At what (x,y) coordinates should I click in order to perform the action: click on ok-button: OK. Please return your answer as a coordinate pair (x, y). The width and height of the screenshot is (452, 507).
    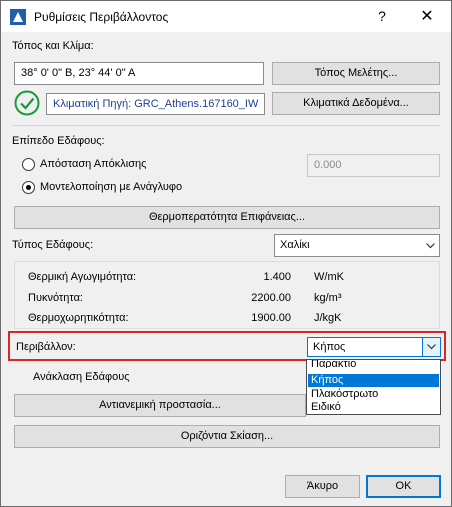
    Looking at the image, I should click on (403, 486).